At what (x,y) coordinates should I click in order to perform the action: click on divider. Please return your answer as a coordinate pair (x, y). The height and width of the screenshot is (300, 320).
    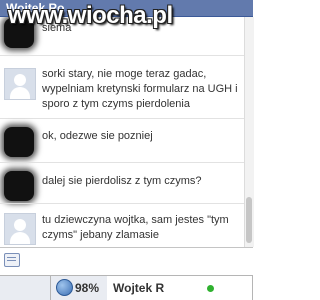
    Looking at the image, I should click on (122, 55).